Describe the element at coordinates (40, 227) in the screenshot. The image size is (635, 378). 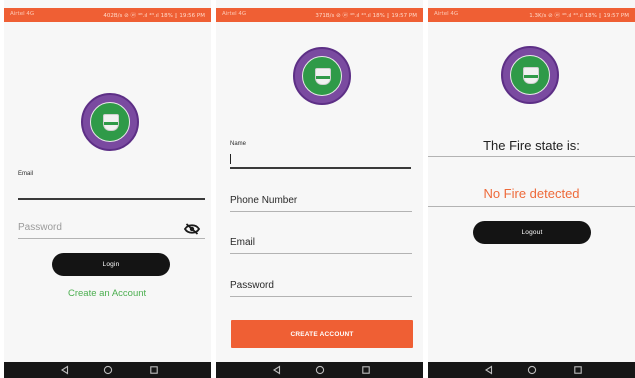
I see `password-input: Password` at that location.